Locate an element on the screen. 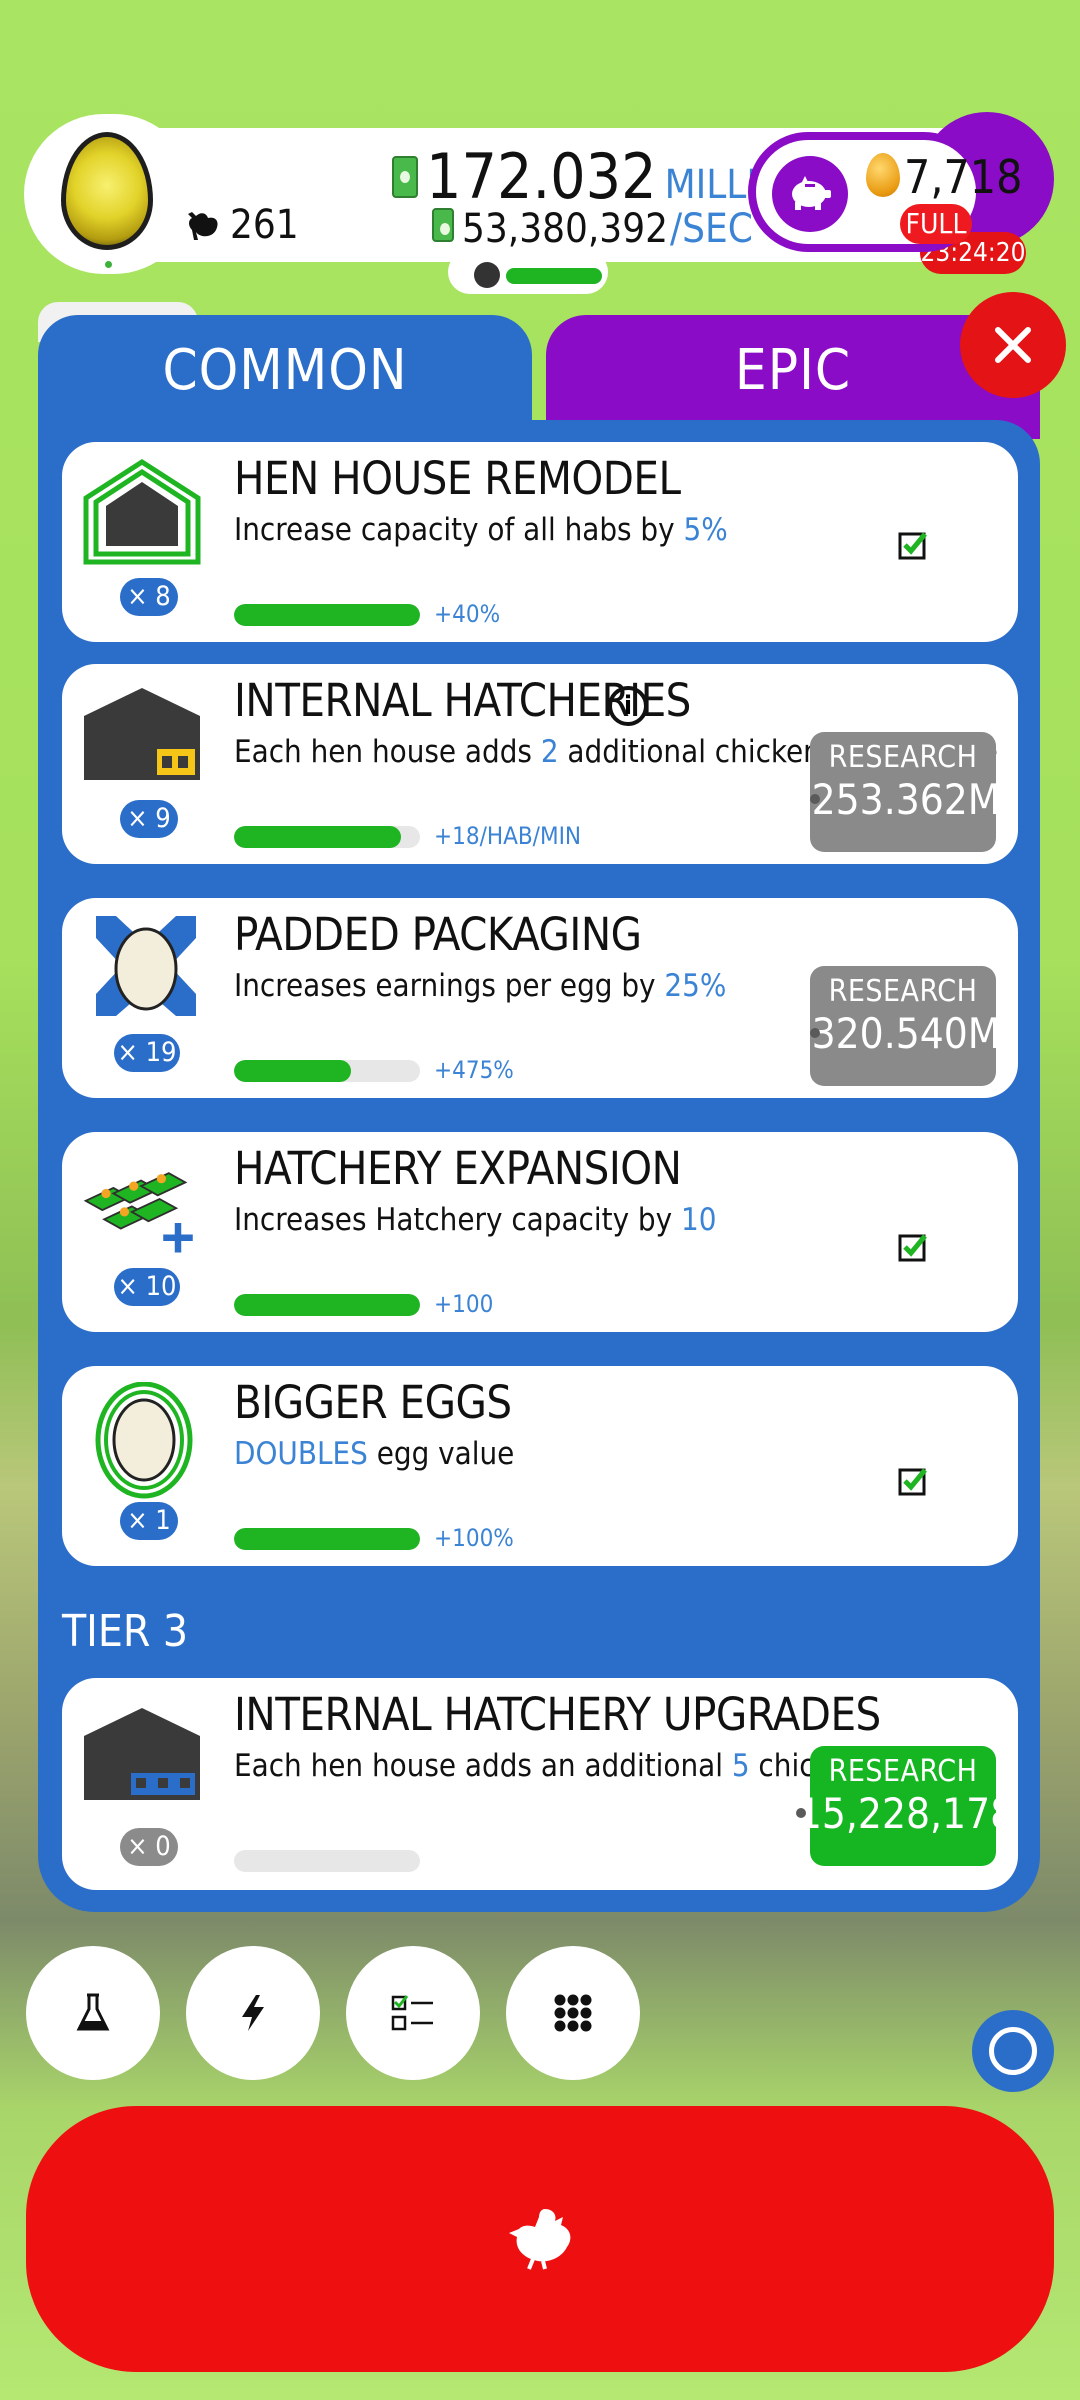  research-title: INTERNAL HATCHERY UPGRADES is located at coordinates (557, 1714).